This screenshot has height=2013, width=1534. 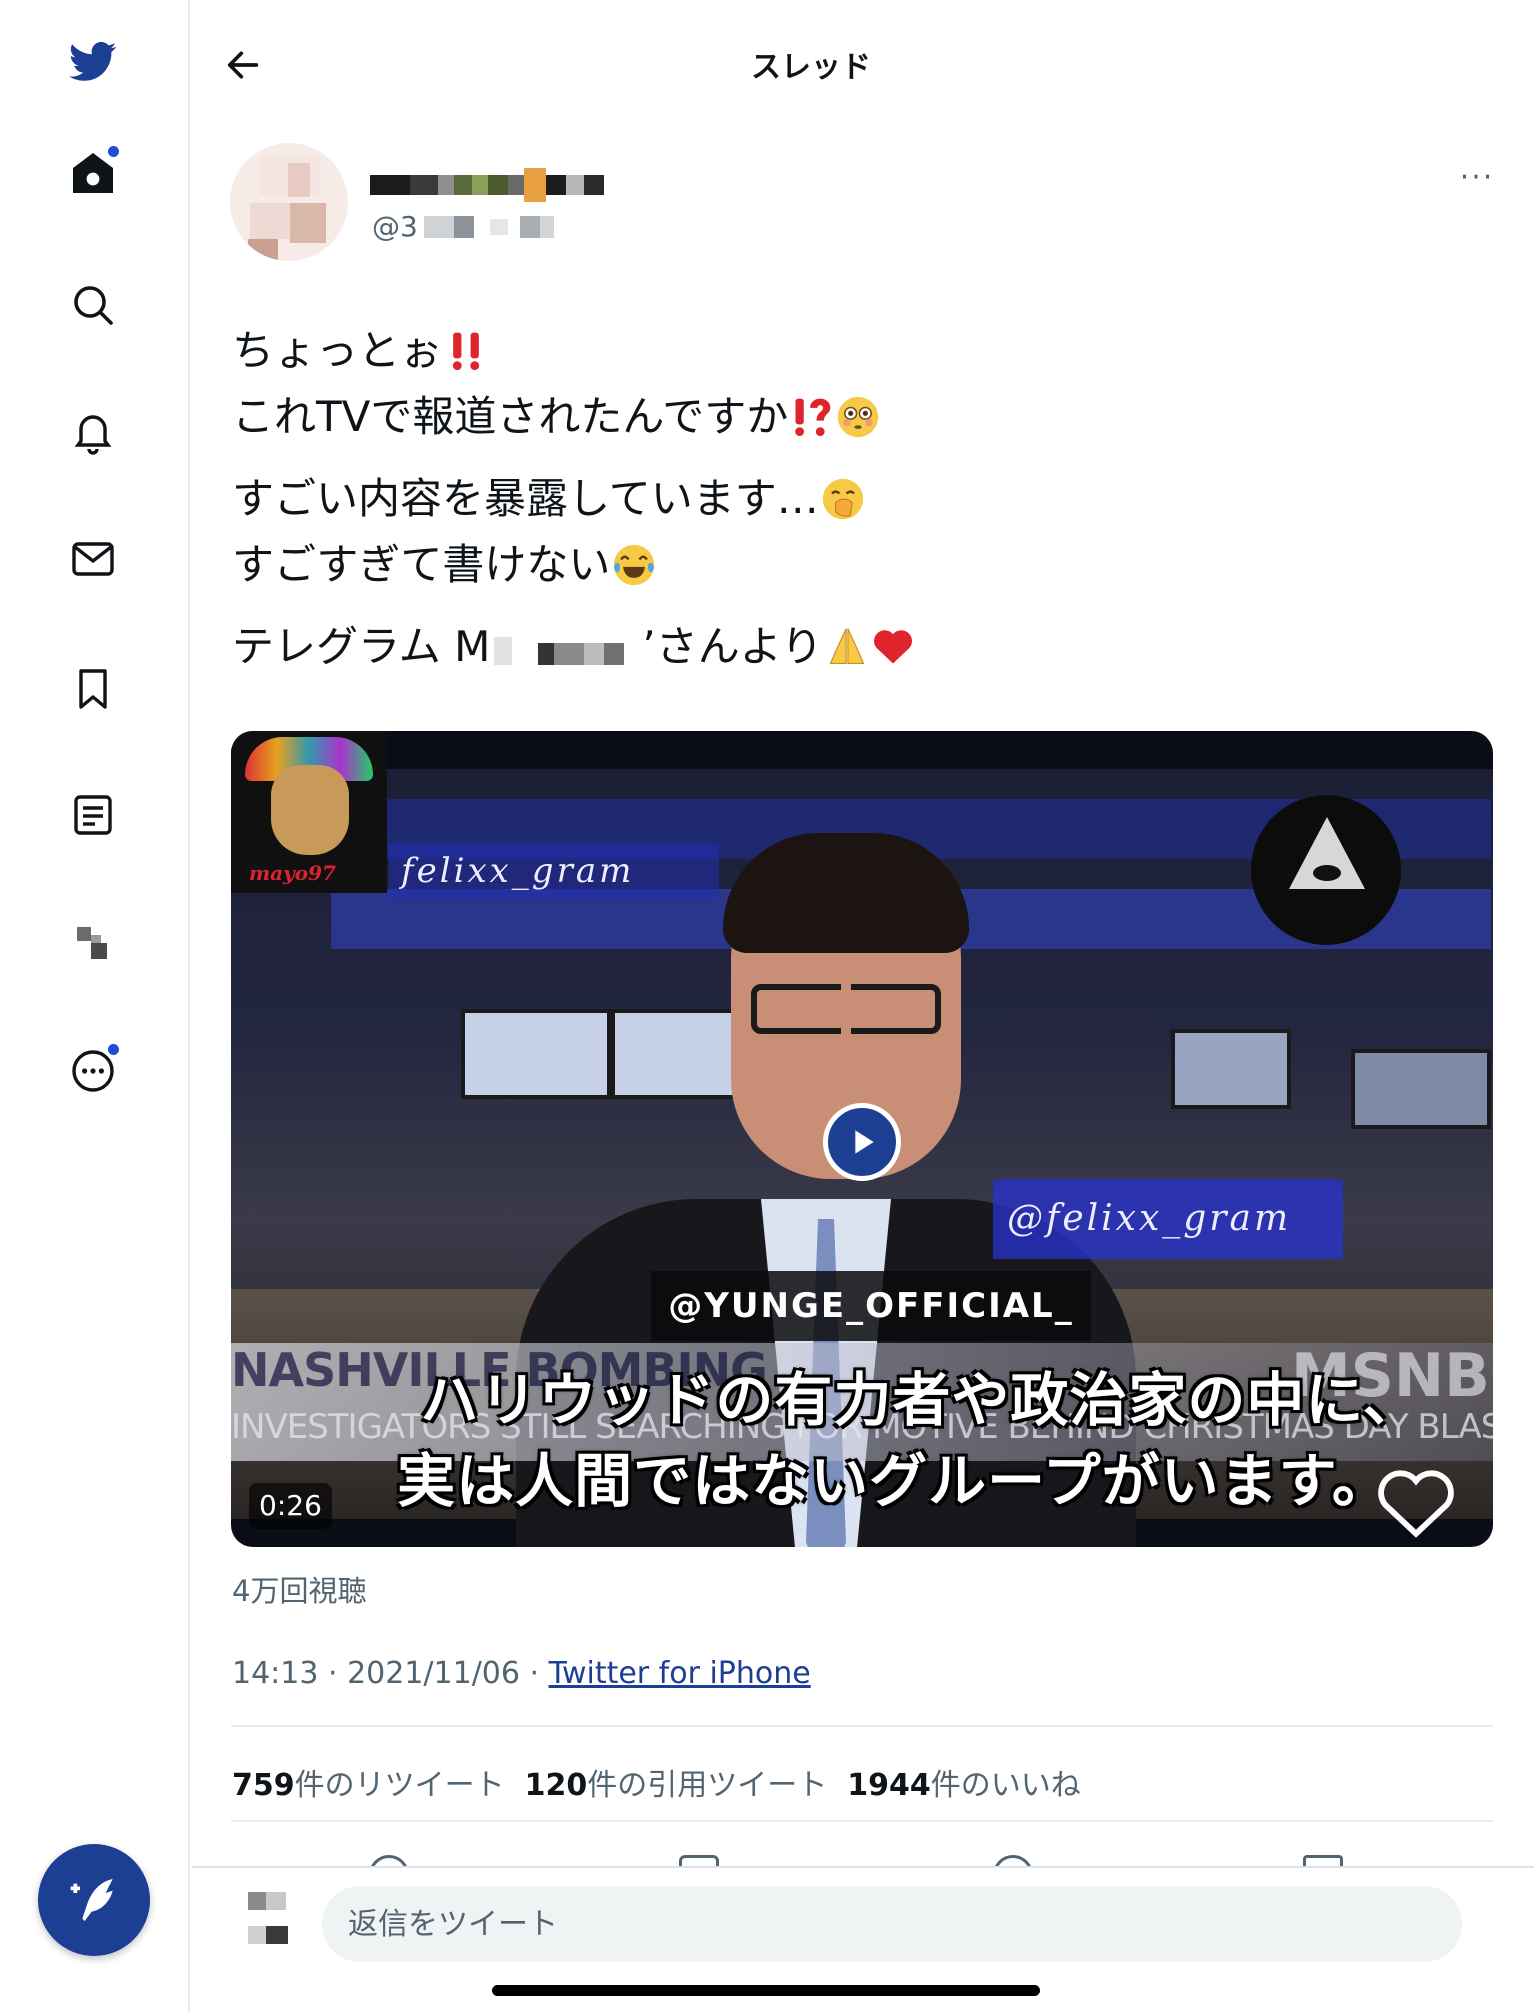 I want to click on display-name-redacted, so click(x=487, y=185).